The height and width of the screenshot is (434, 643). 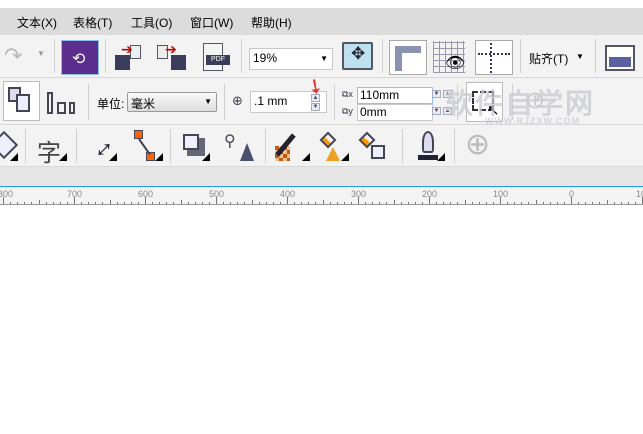 I want to click on dup-x-down-button: ▼, so click(x=436, y=94).